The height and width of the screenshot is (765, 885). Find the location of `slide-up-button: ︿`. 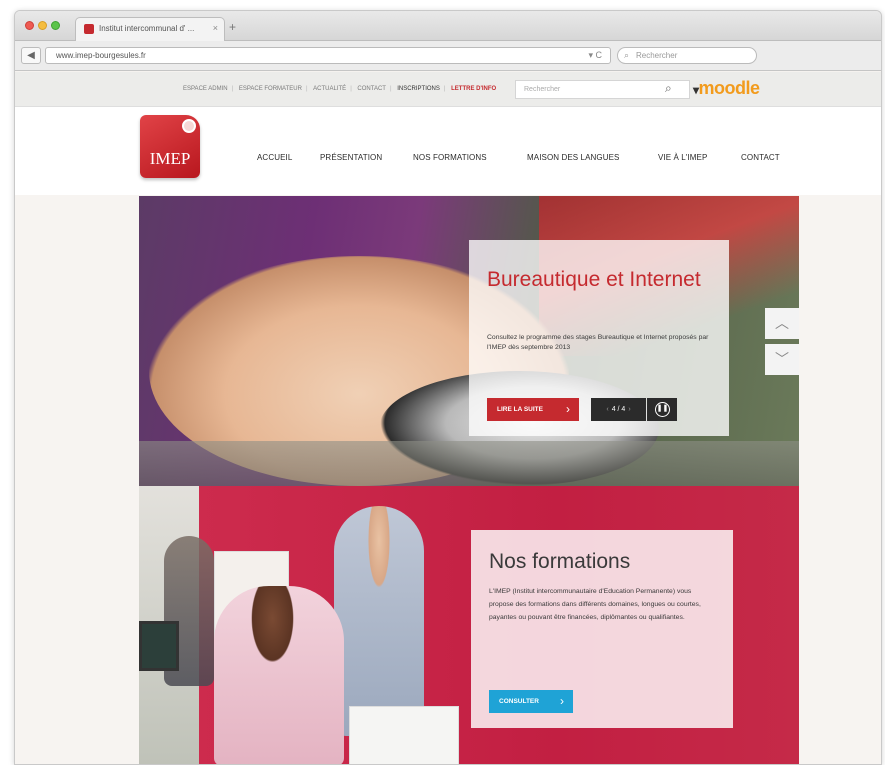

slide-up-button: ︿ is located at coordinates (782, 323).